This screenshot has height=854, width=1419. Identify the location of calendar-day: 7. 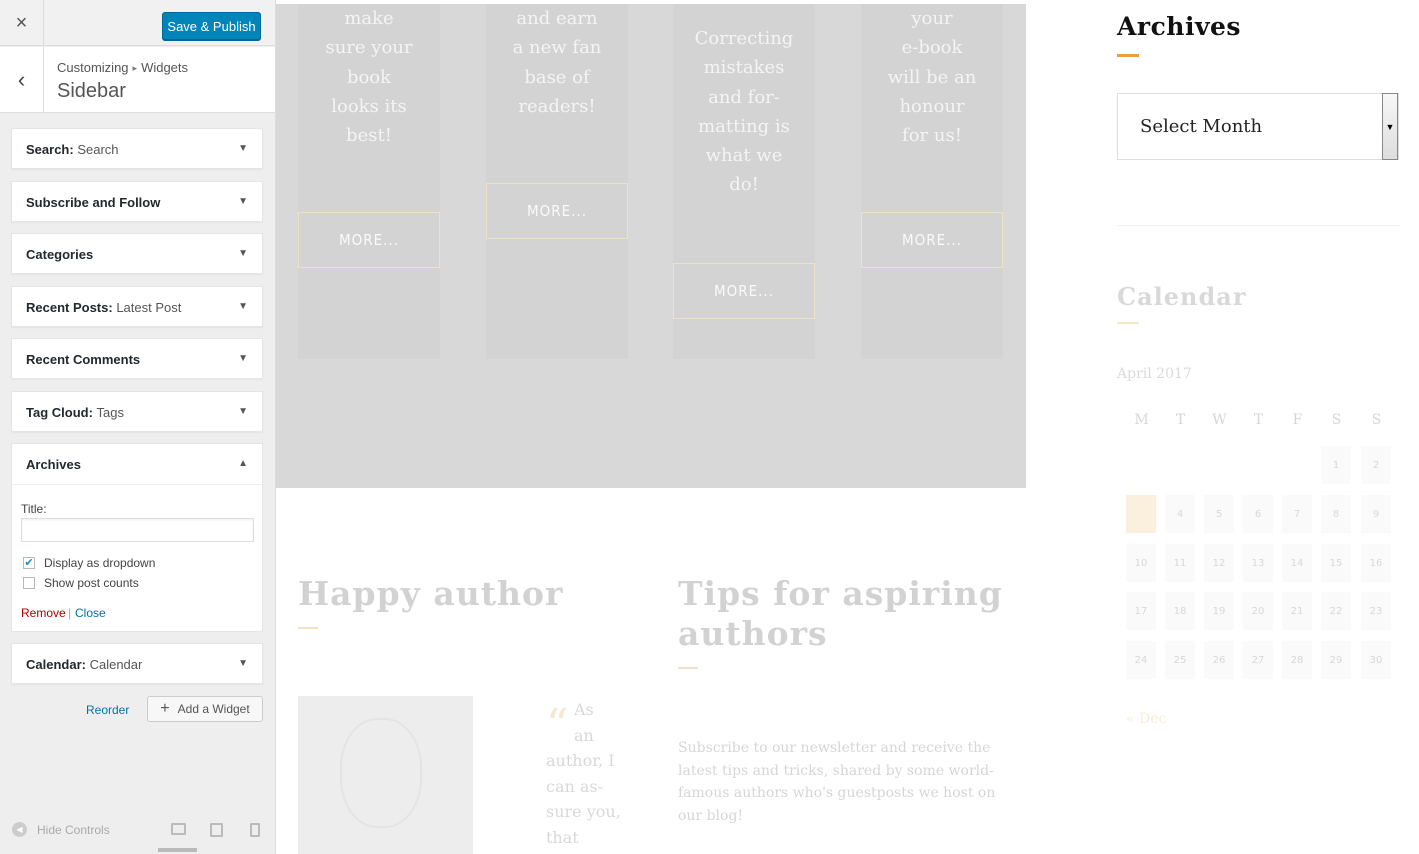
(1297, 514).